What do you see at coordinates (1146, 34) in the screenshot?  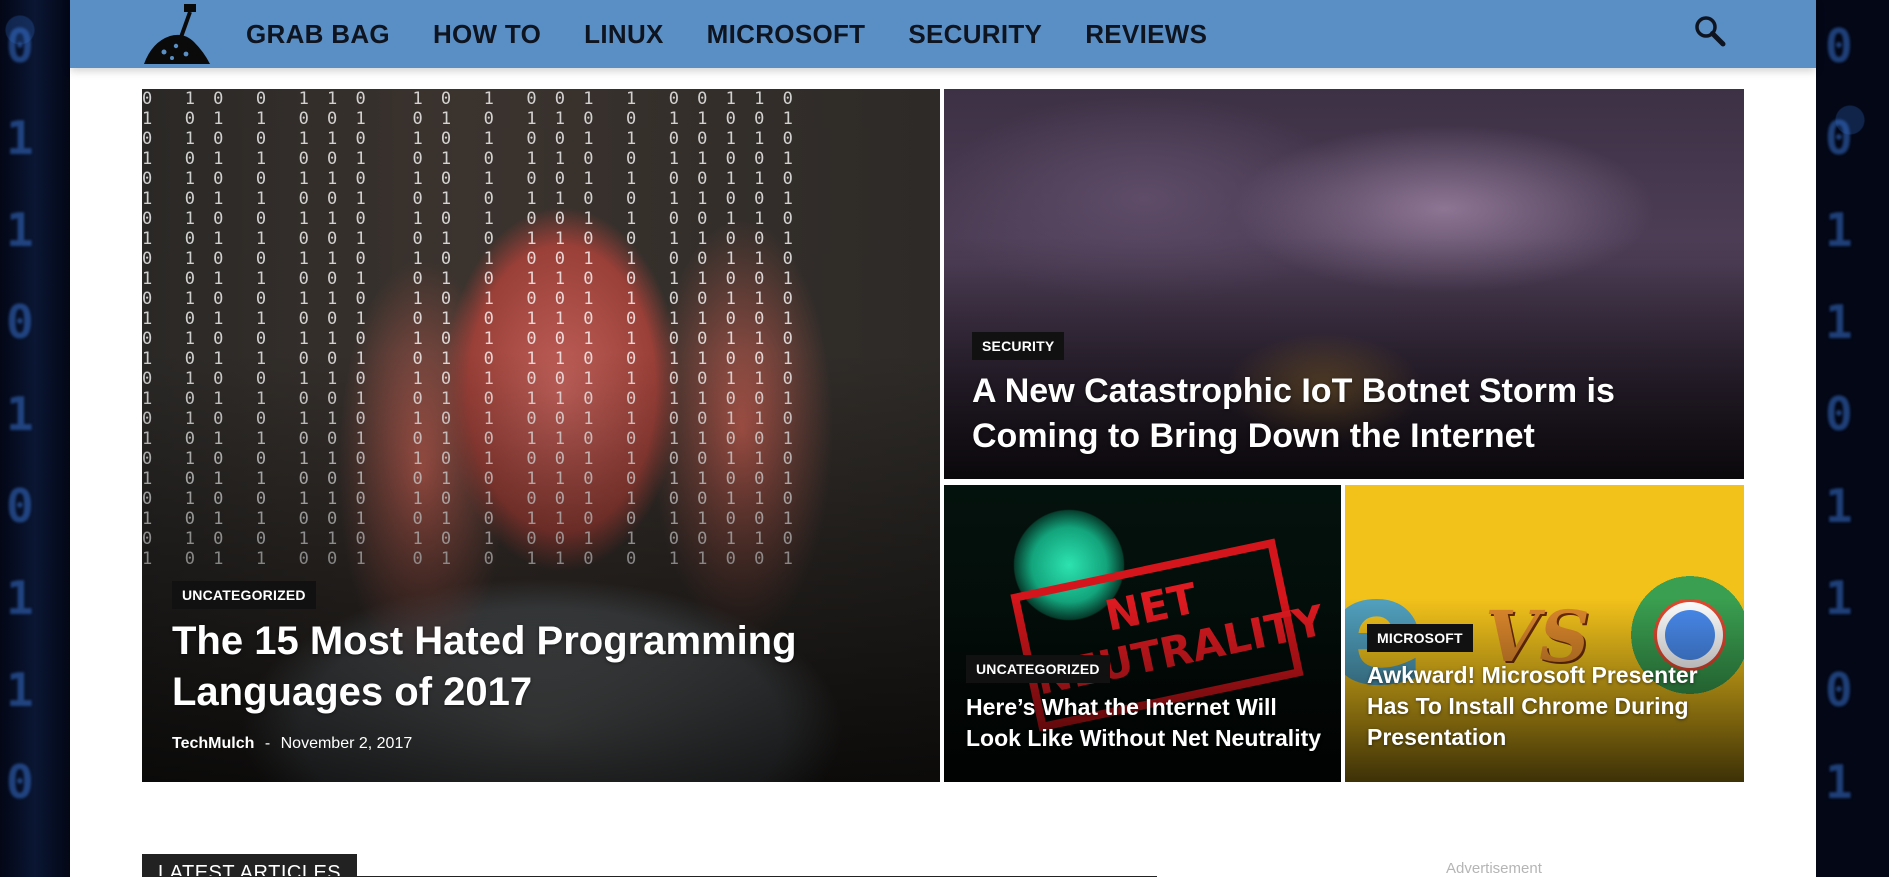 I see `nav-item-reviews: REVIEWS` at bounding box center [1146, 34].